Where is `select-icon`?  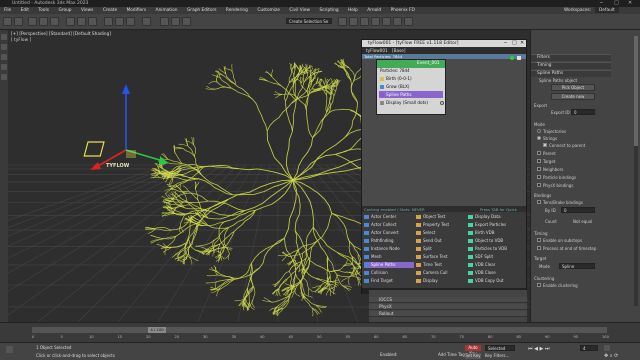 select-icon is located at coordinates (70, 21).